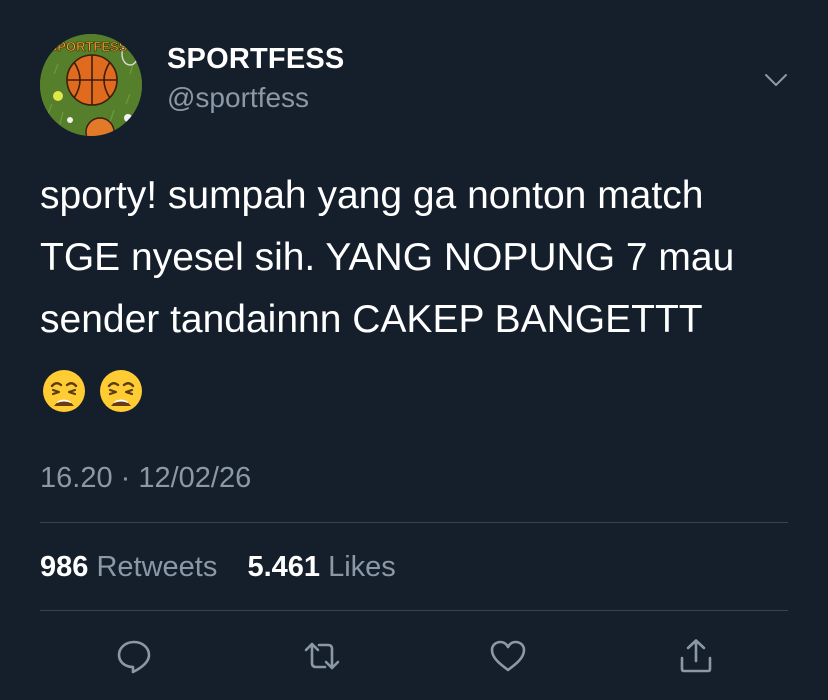 This screenshot has width=828, height=700. I want to click on tweet-actions-bar, so click(414, 656).